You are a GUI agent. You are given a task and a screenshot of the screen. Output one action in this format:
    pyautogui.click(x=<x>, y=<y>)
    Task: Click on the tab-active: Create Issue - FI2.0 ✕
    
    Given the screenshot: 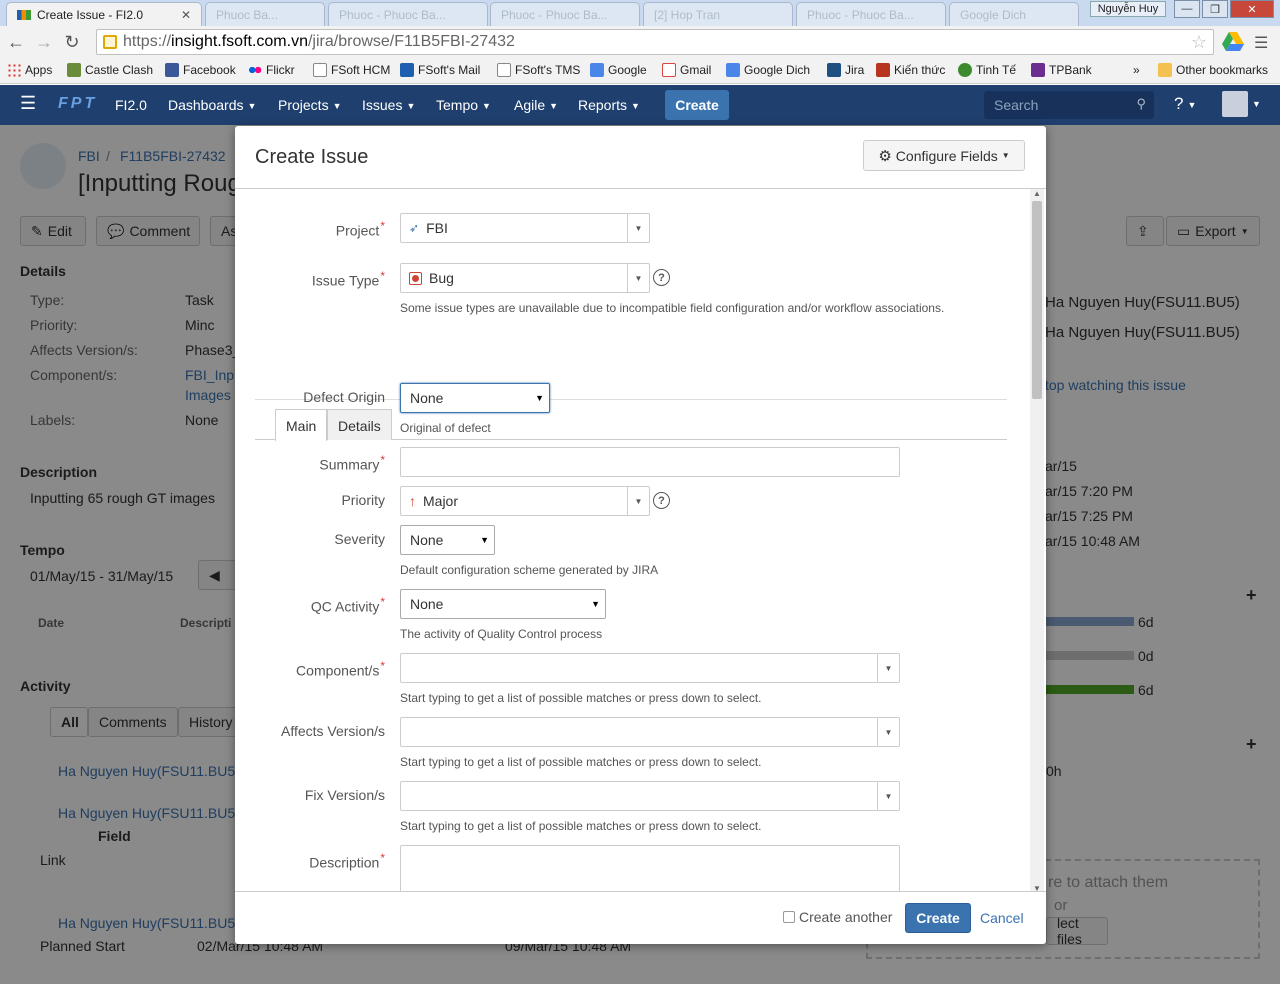 What is the action you would take?
    pyautogui.click(x=104, y=14)
    